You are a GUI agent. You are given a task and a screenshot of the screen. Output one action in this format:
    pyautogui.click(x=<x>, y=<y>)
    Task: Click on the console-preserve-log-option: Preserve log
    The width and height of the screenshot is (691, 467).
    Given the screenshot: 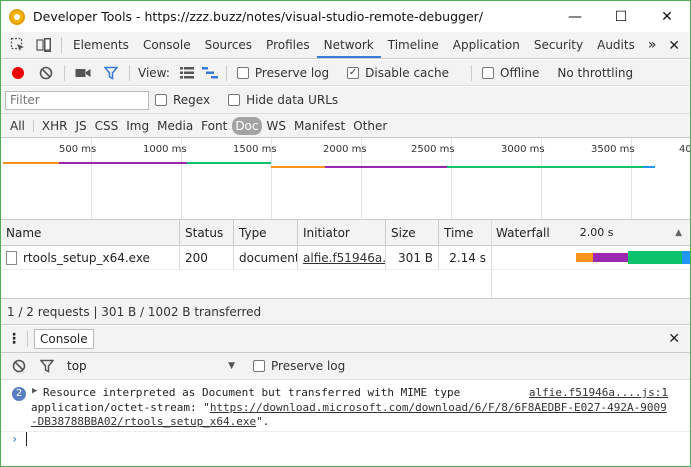 What is the action you would take?
    pyautogui.click(x=302, y=366)
    